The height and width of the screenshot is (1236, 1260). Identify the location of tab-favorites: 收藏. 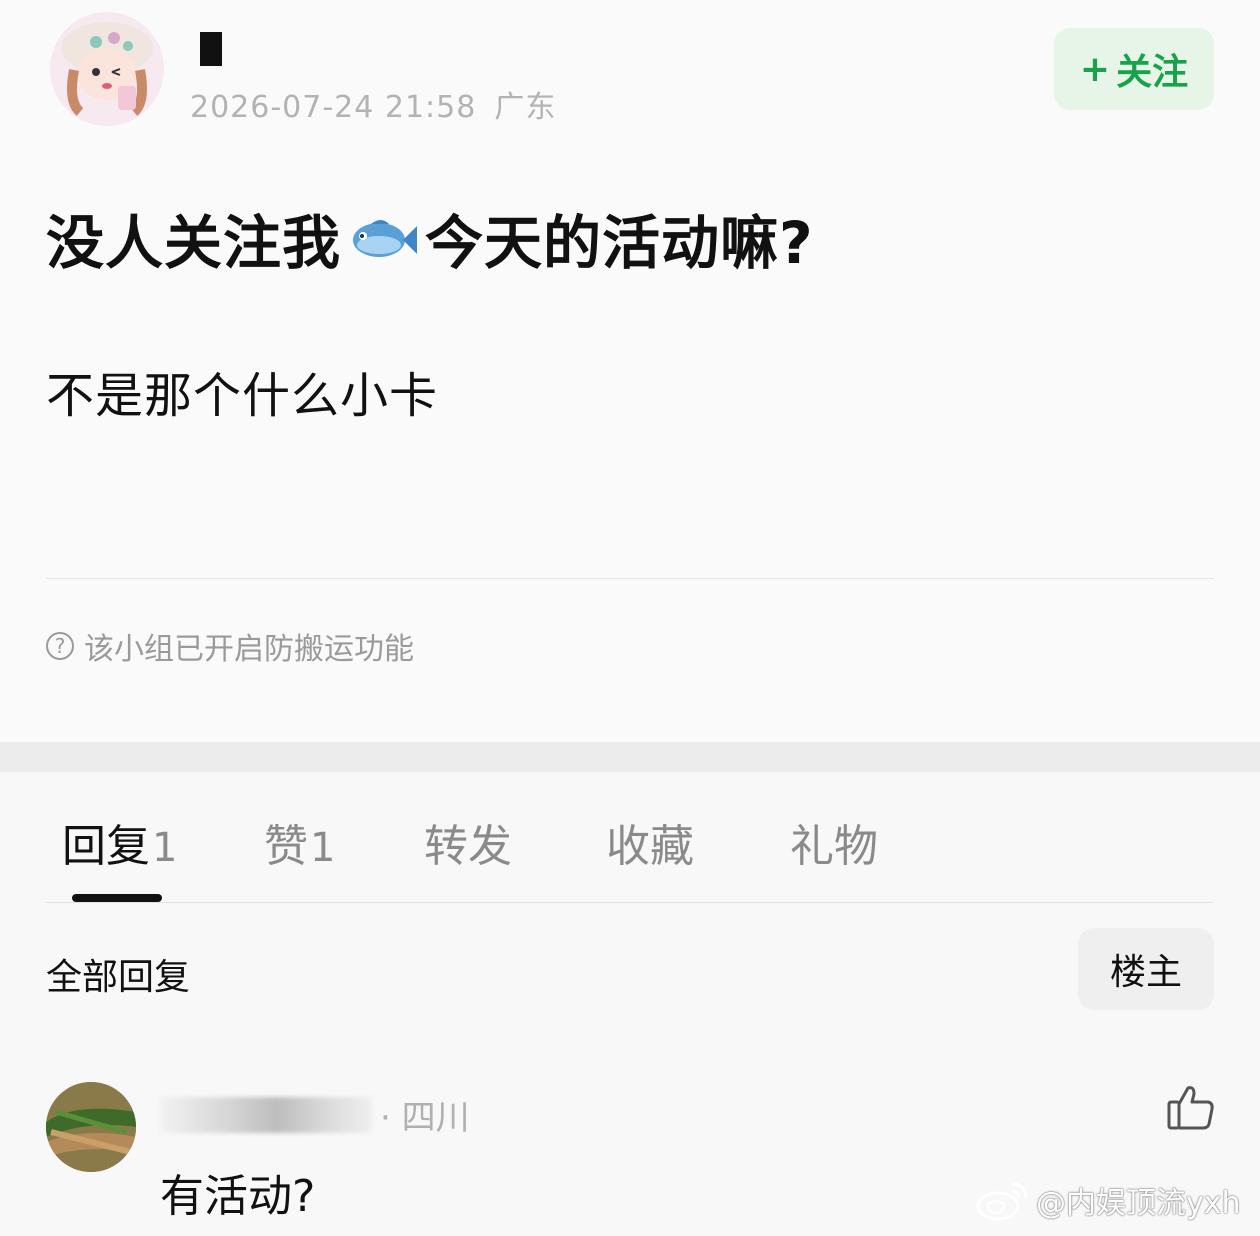
(650, 842).